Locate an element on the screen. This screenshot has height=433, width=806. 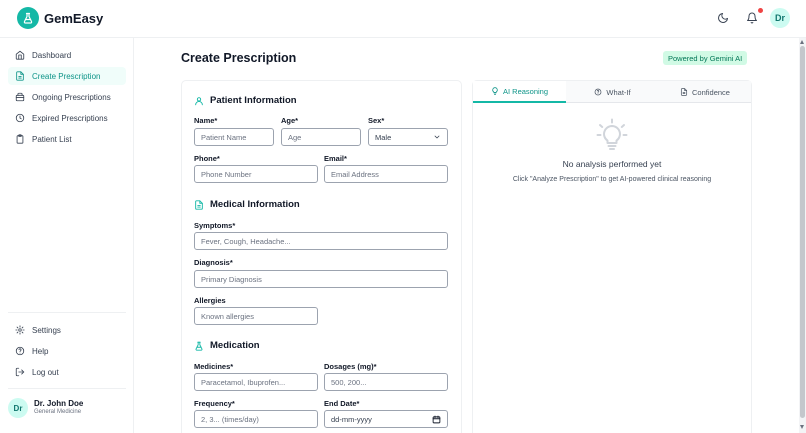
chevron-down-icon is located at coordinates (437, 137).